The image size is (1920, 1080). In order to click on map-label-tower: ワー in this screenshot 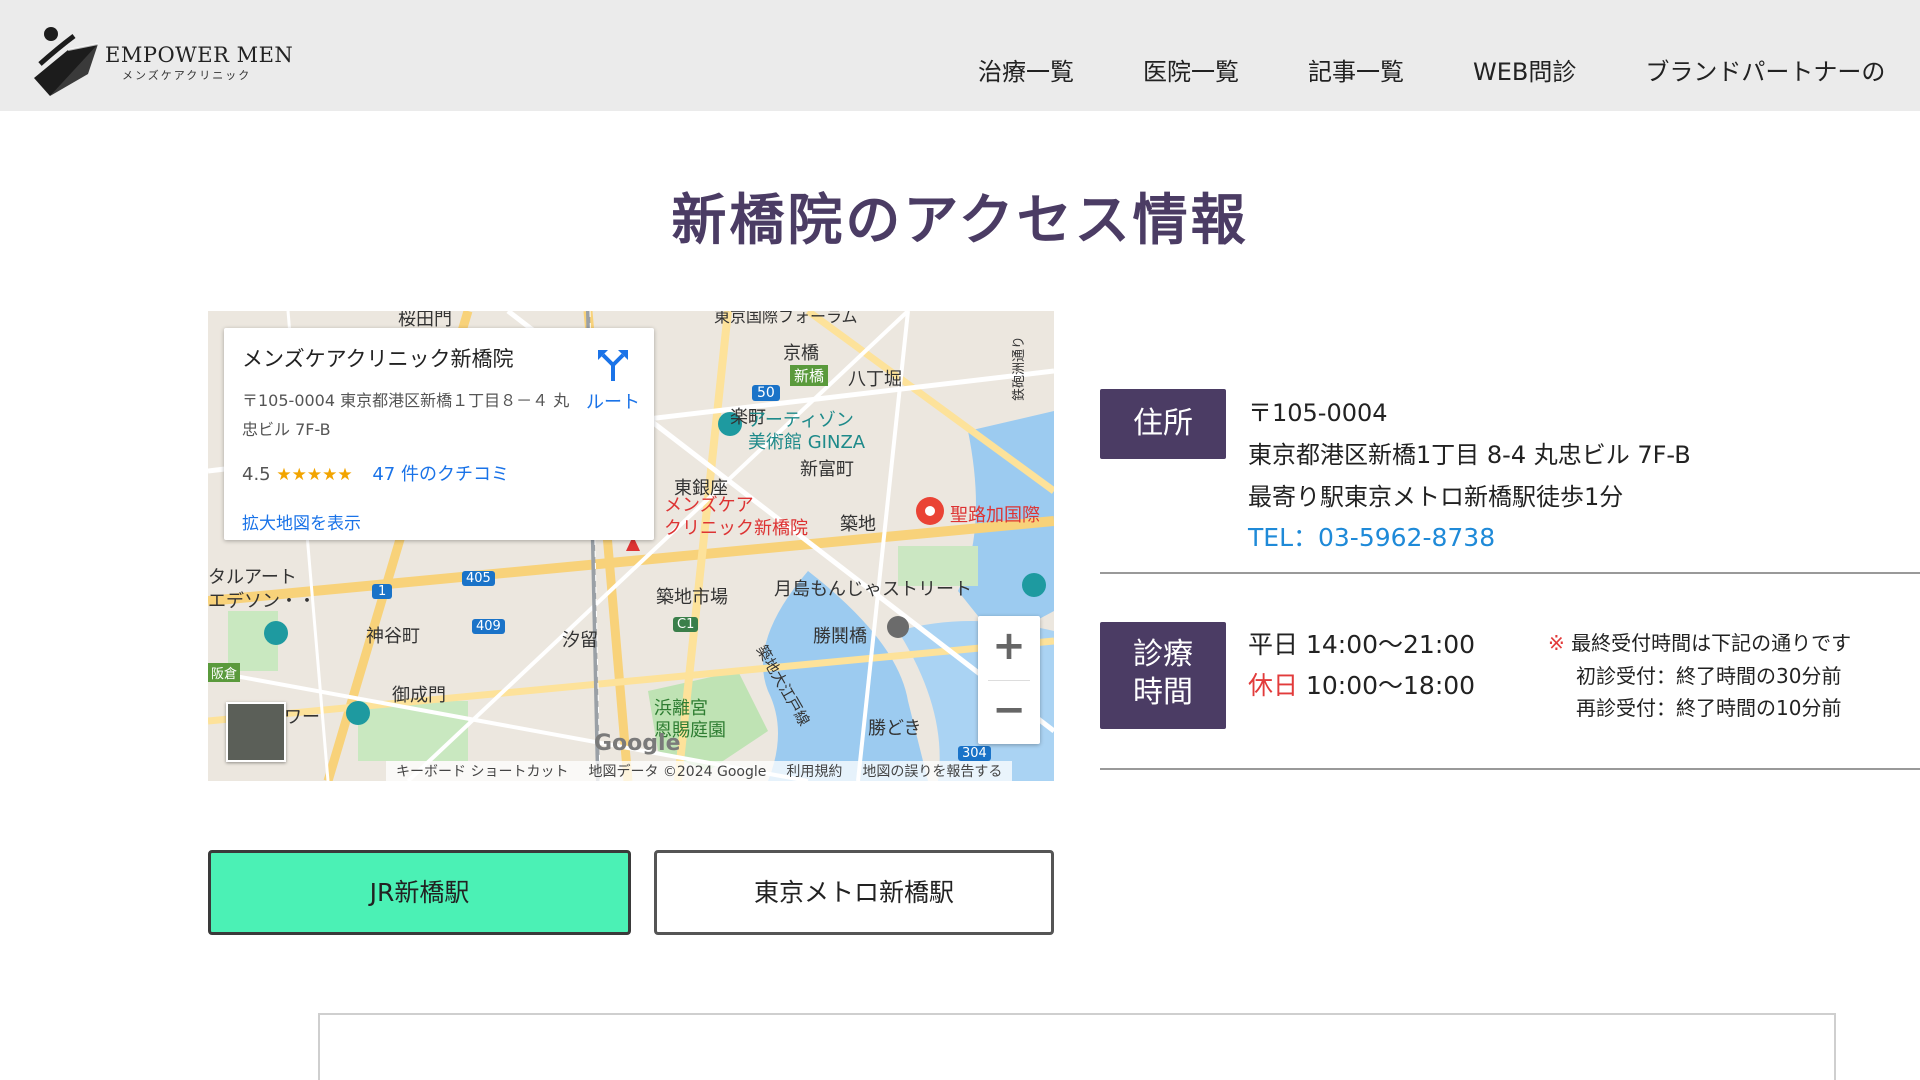, I will do `click(302, 717)`.